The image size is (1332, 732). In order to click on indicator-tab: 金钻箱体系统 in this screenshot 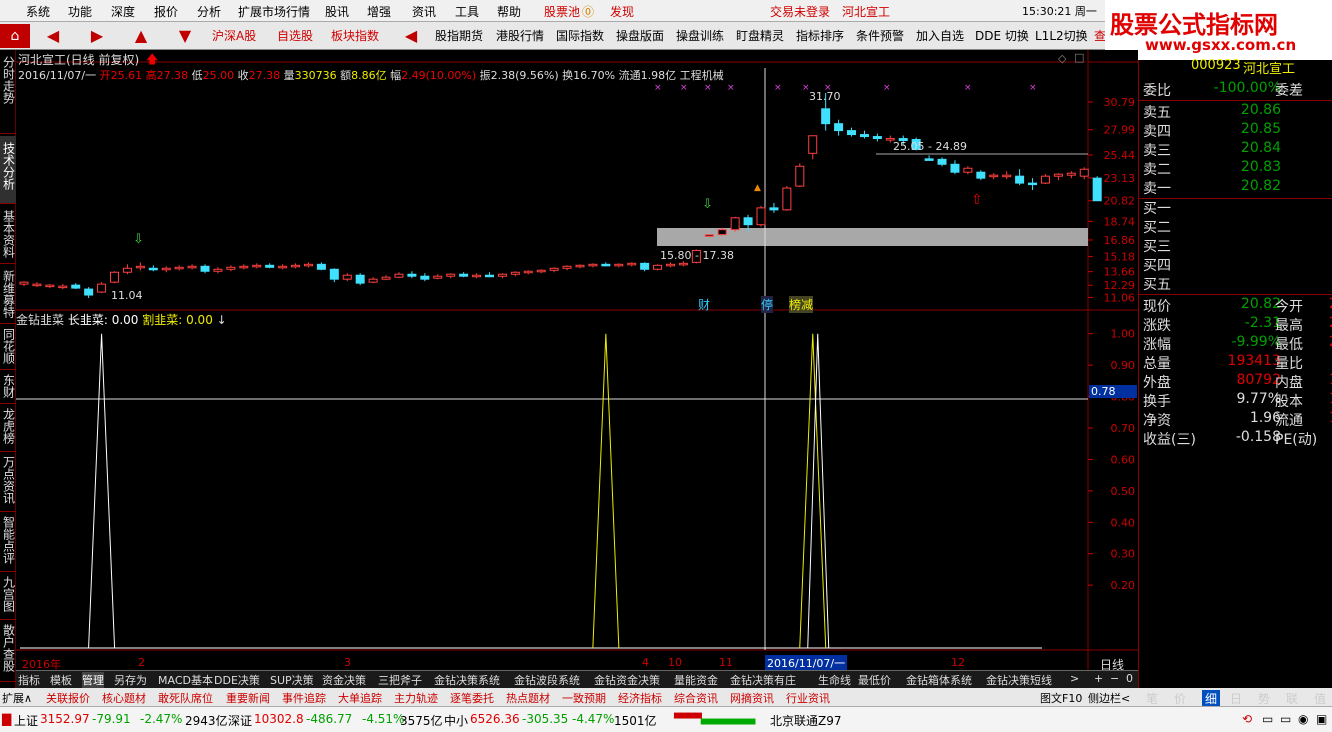, I will do `click(939, 680)`.